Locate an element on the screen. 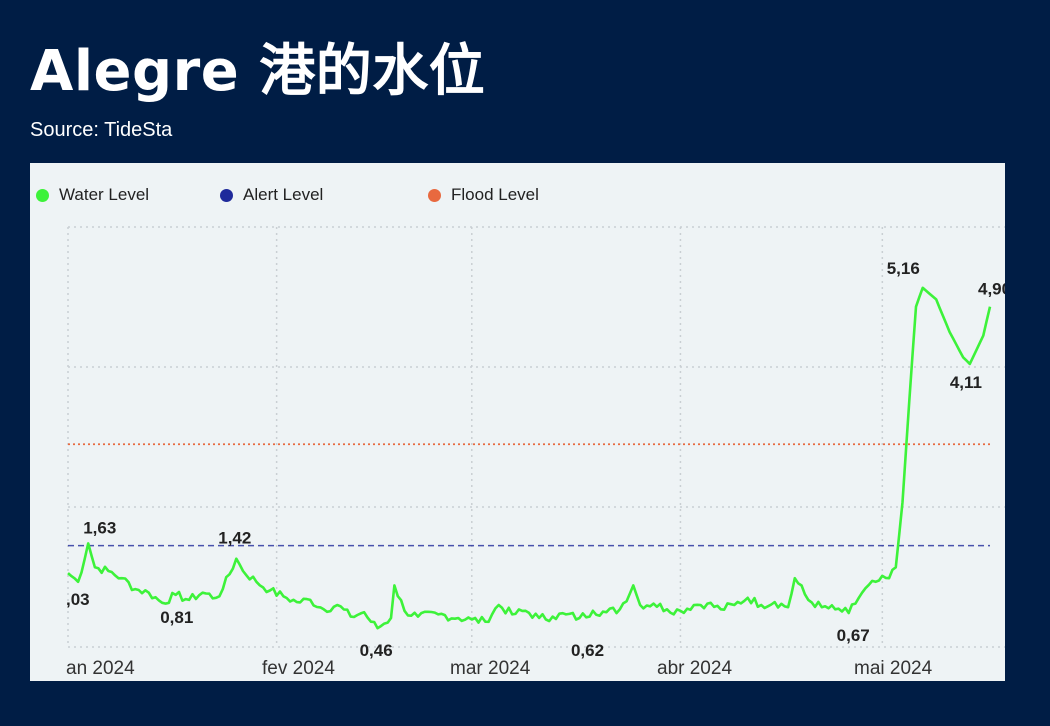 Image resolution: width=1050 pixels, height=726 pixels. data-label: 0,62 is located at coordinates (587, 650).